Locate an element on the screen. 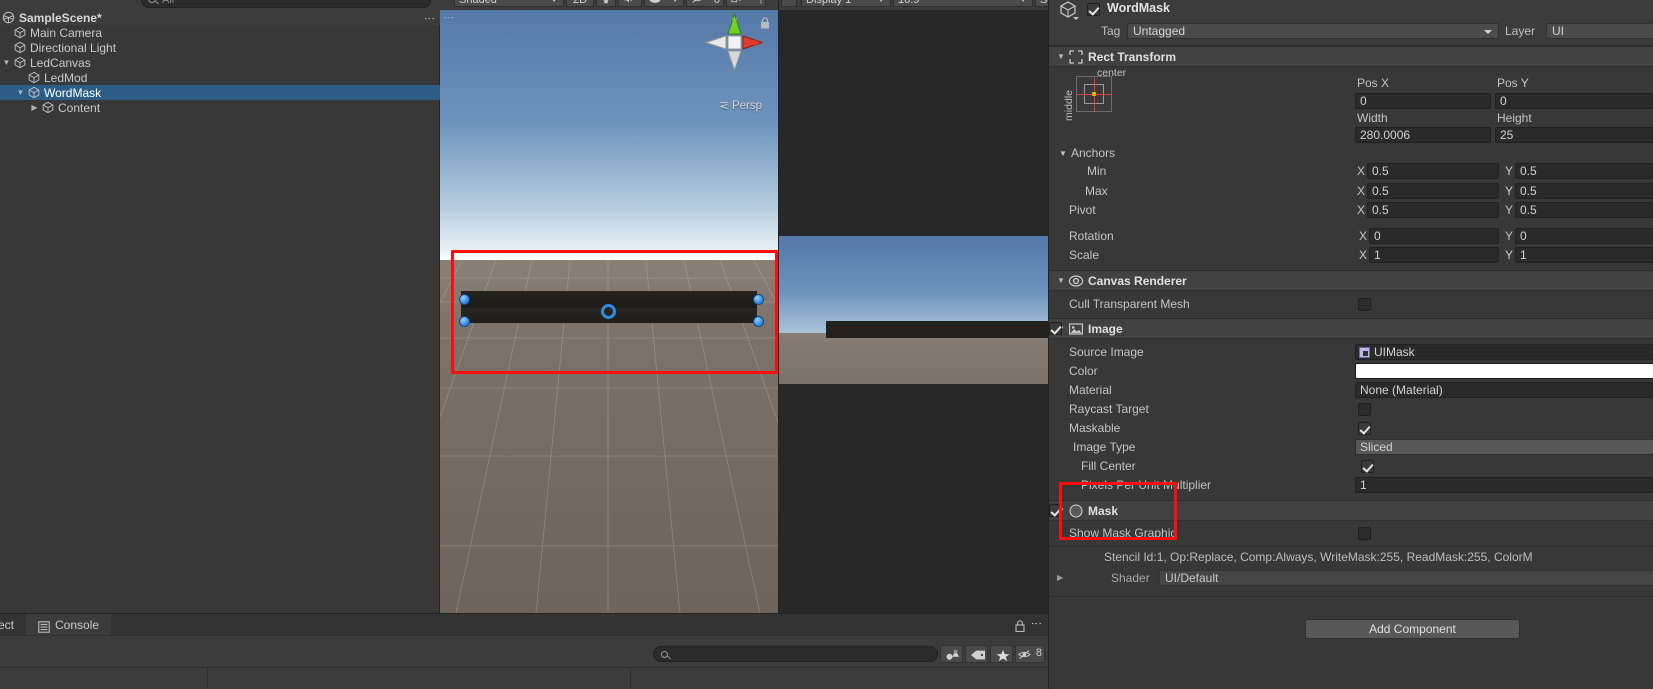  hierarchy-item-ledmod: LedMod is located at coordinates (220, 77).